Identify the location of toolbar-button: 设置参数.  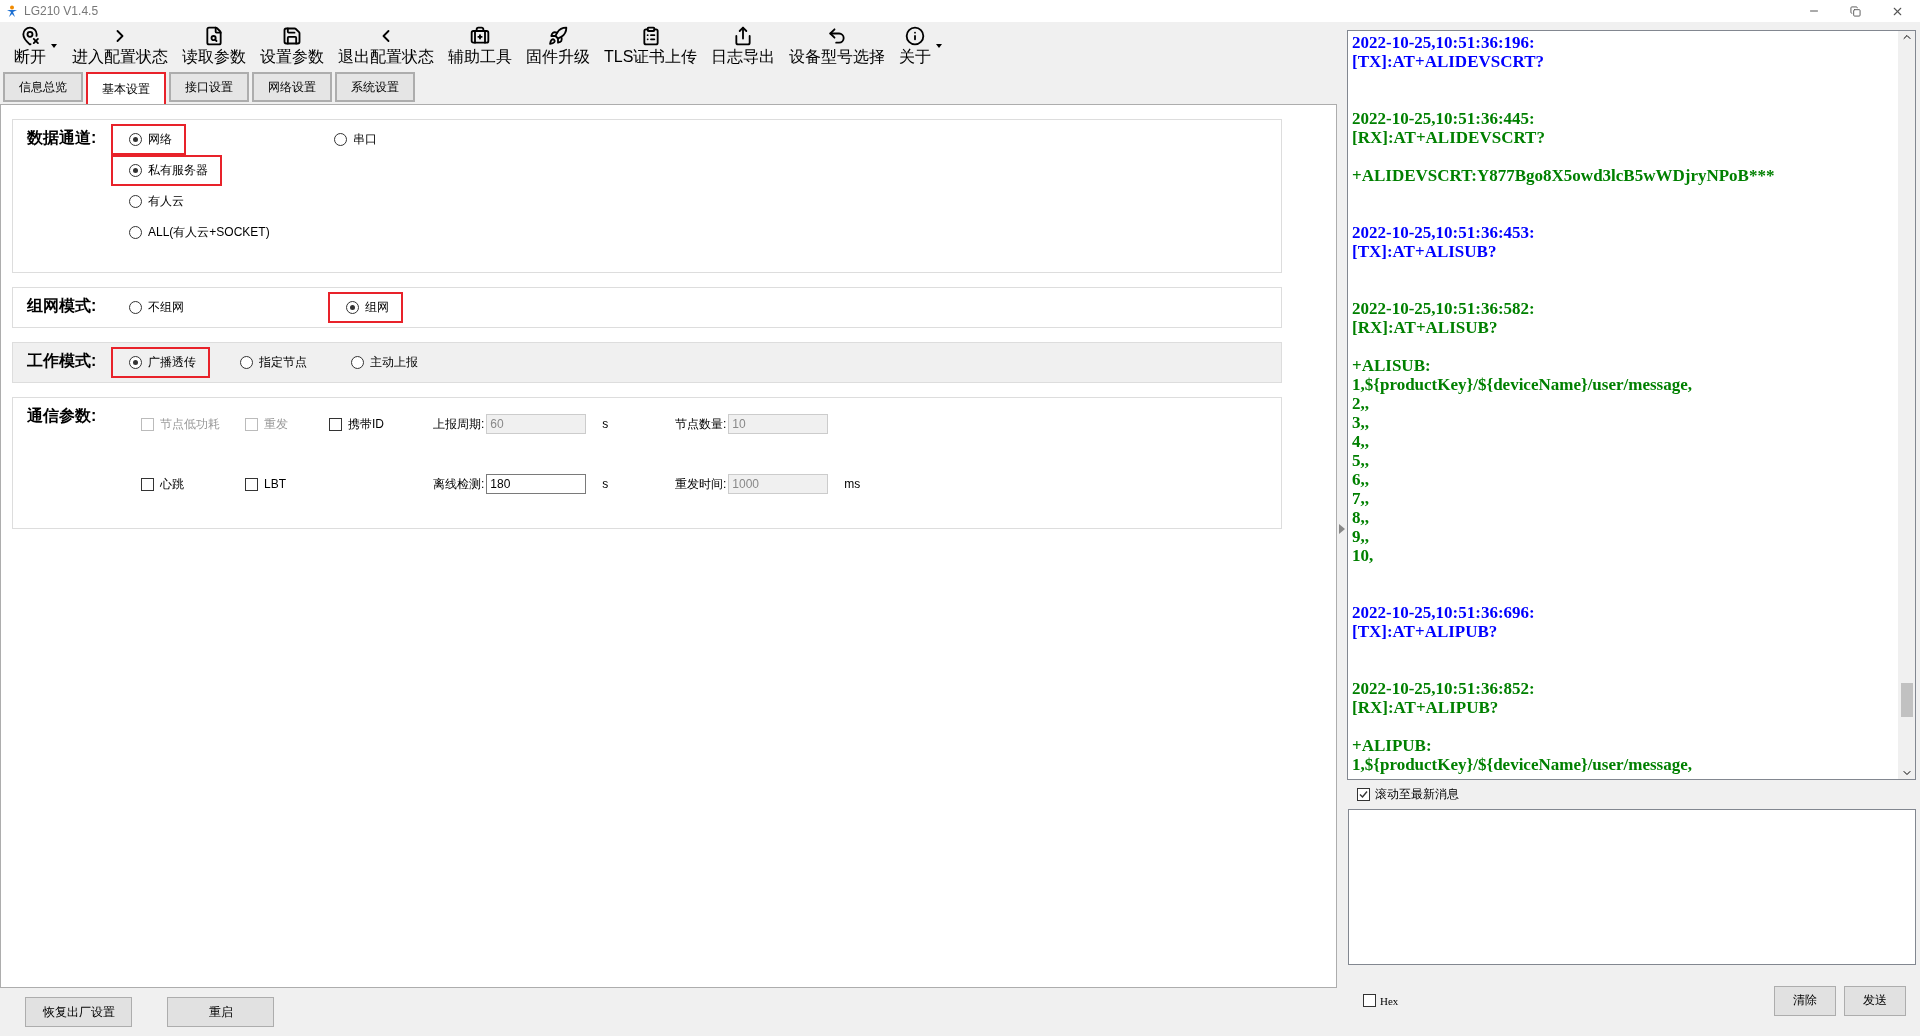
(292, 47).